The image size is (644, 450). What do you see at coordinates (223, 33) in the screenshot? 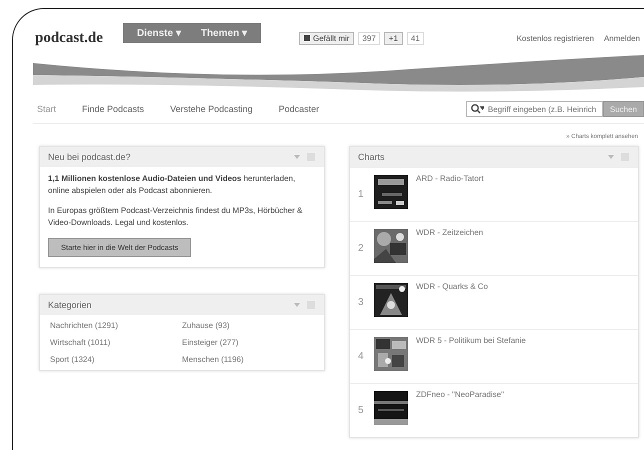
I see `menu-item: Themen ▾` at bounding box center [223, 33].